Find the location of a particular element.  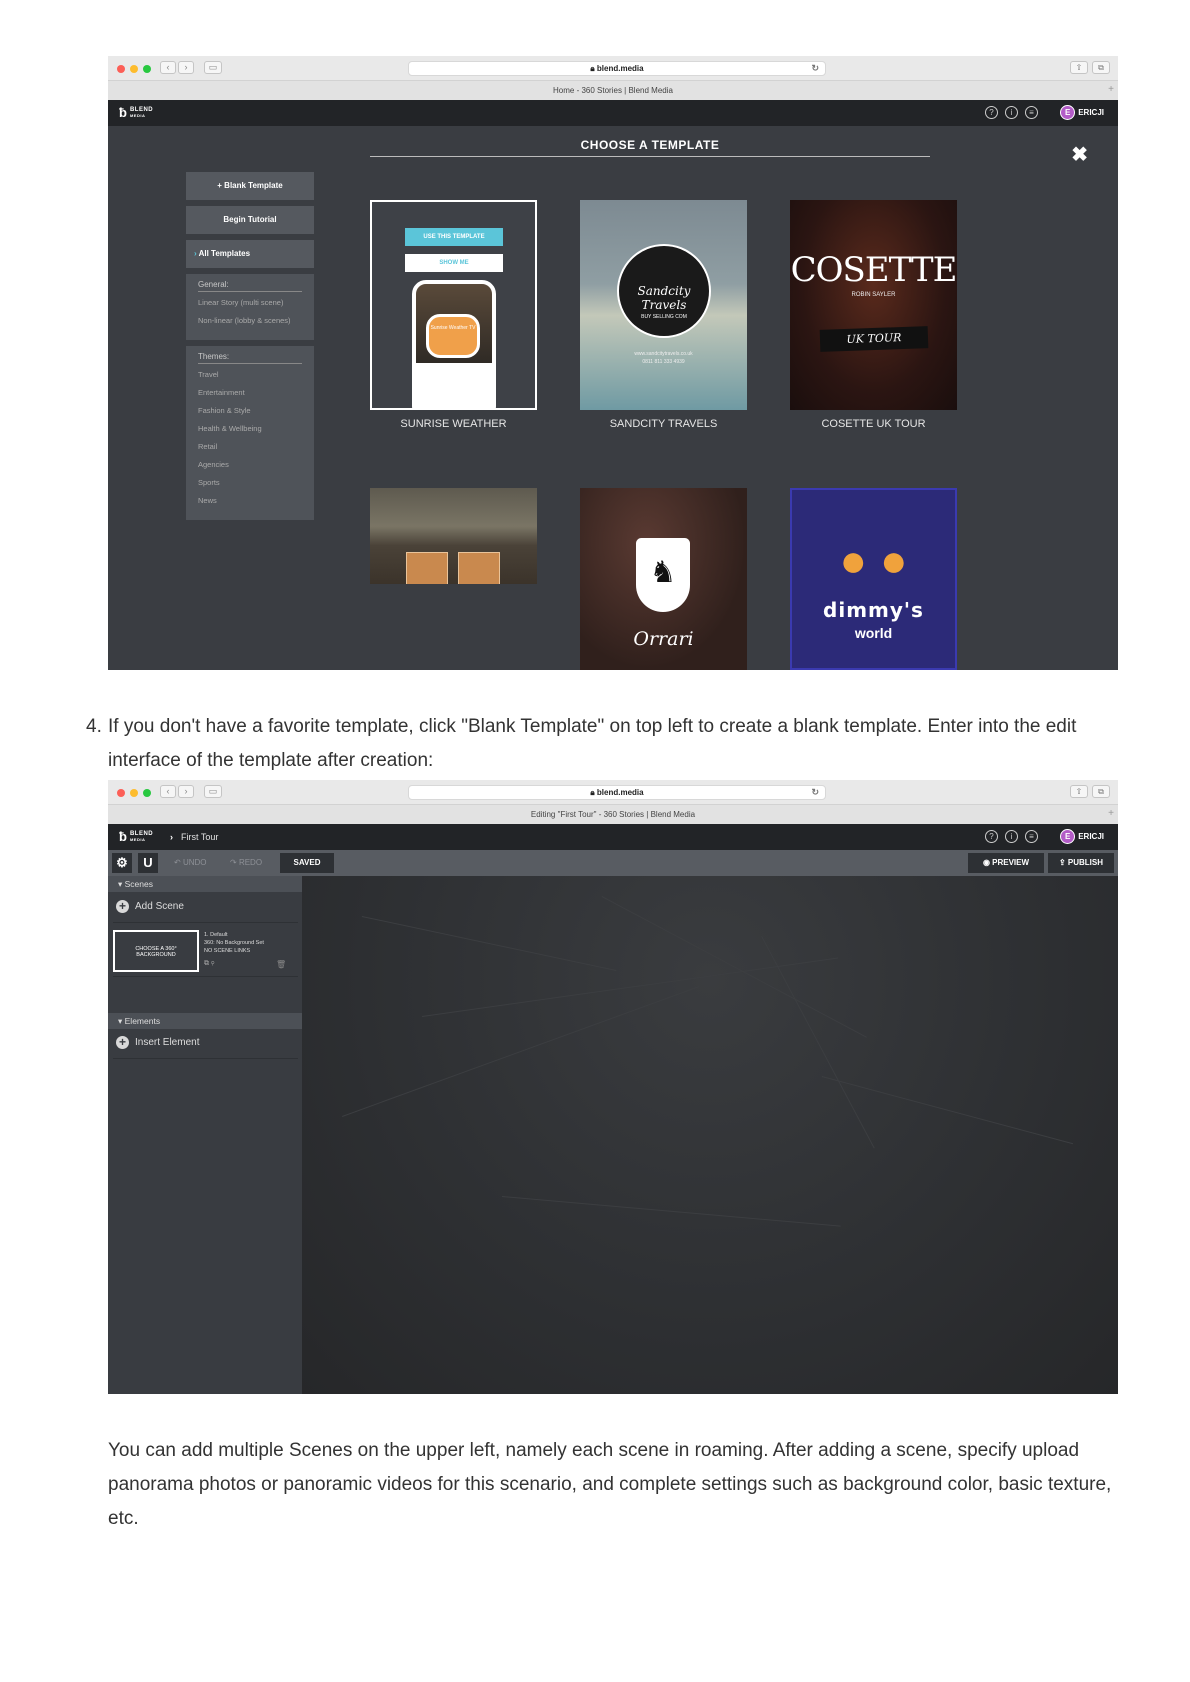

scene-name: 1. Default is located at coordinates (234, 935).